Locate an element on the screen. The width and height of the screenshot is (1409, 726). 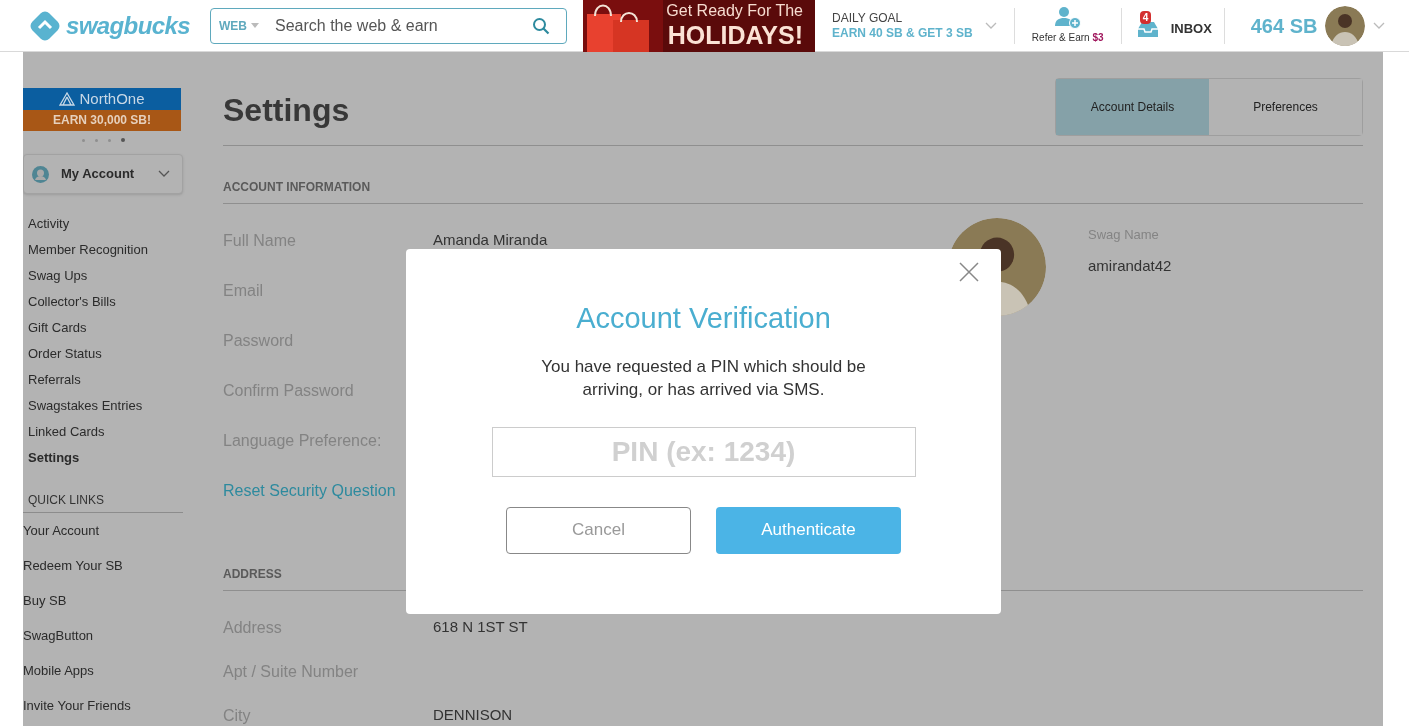
caret-icon is located at coordinates (255, 25).